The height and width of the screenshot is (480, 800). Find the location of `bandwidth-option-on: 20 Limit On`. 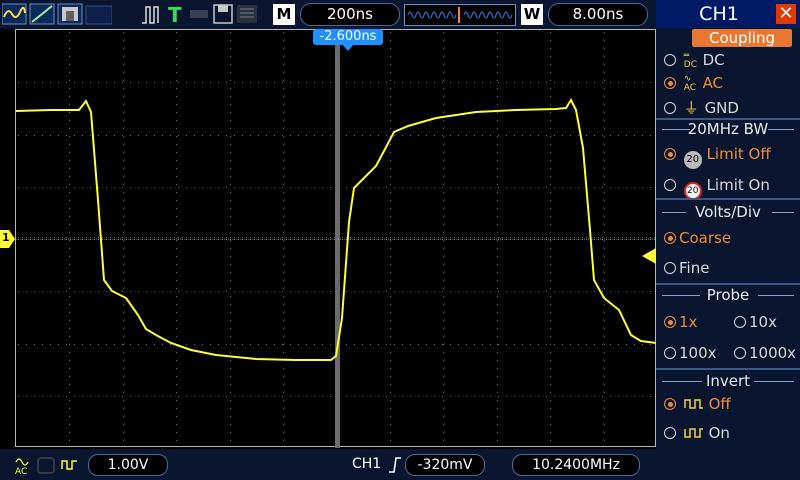

bandwidth-option-on: 20 Limit On is located at coordinates (717, 188).